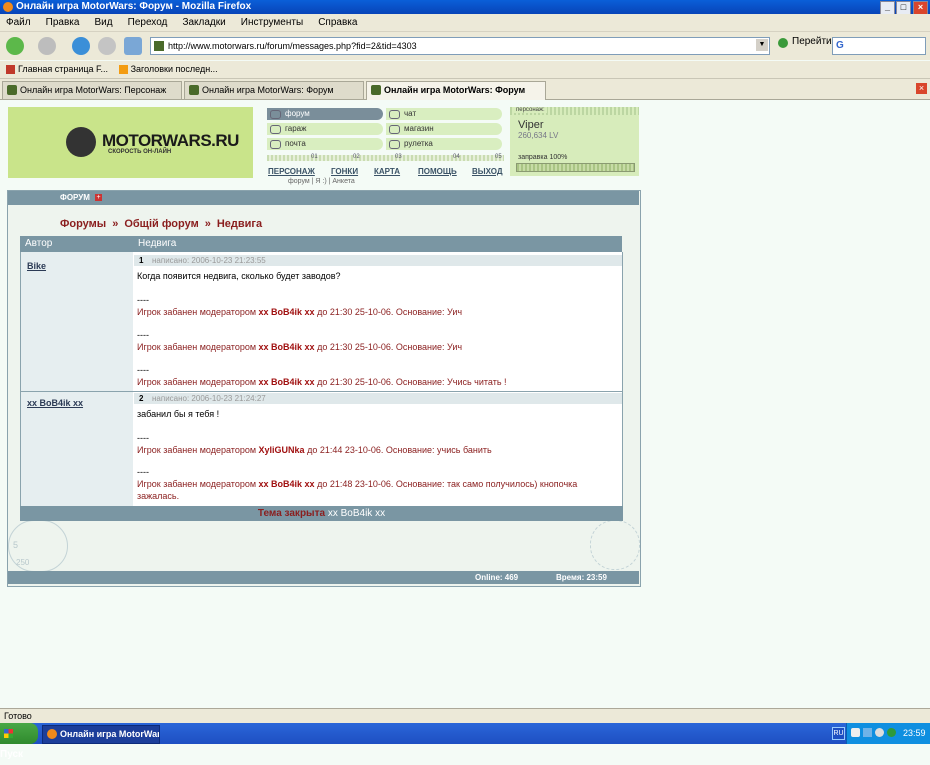  I want to click on post-author: Bike, so click(36, 266).